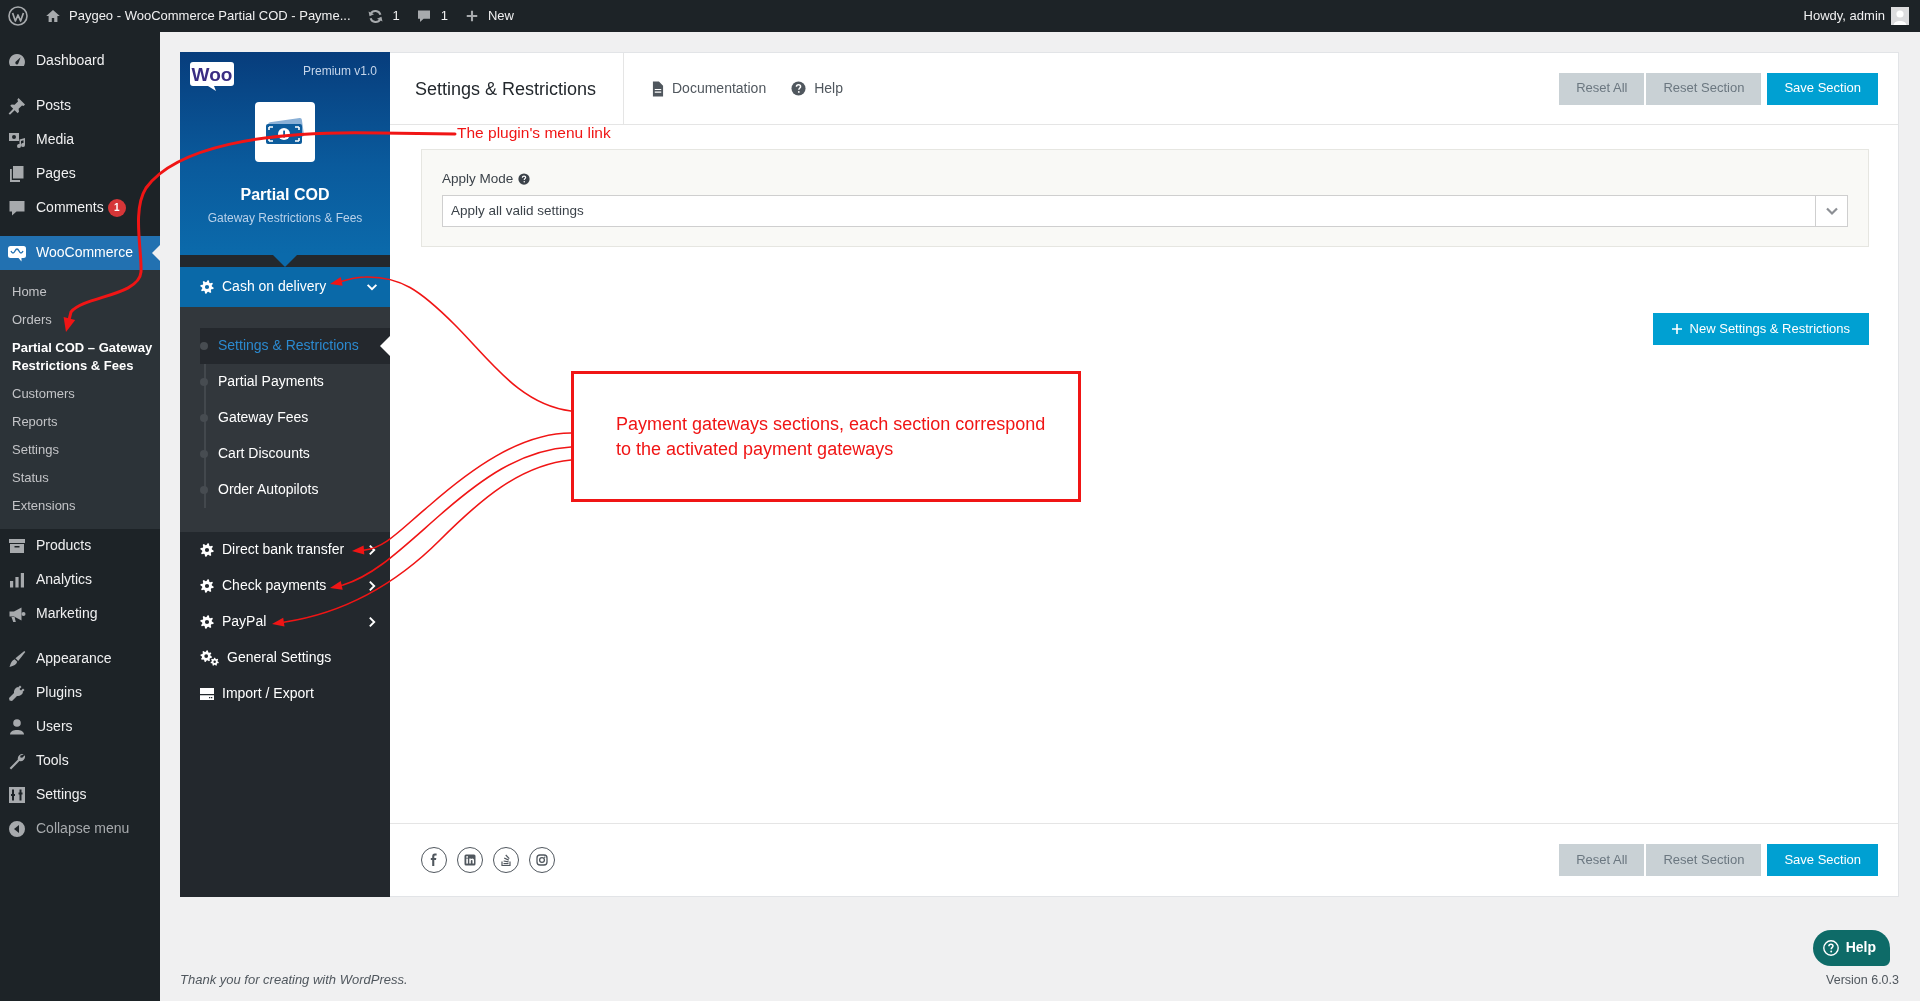 This screenshot has width=1920, height=1001. I want to click on menu-item: Marketing, so click(80, 614).